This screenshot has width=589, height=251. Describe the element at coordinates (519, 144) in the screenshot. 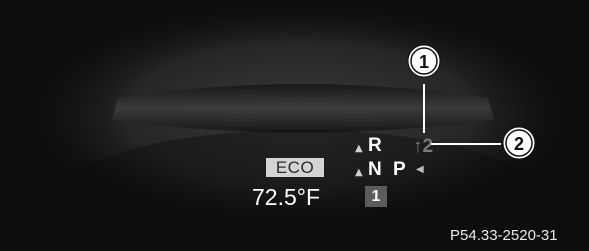

I see `callout-2-label: 2` at that location.